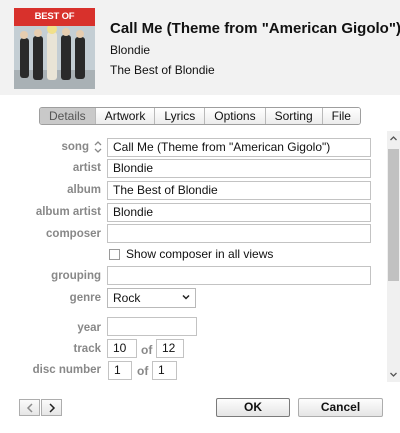 This screenshot has width=400, height=433. What do you see at coordinates (239, 147) in the screenshot?
I see `song-field: Call Me (Theme from "American Gigolo")` at bounding box center [239, 147].